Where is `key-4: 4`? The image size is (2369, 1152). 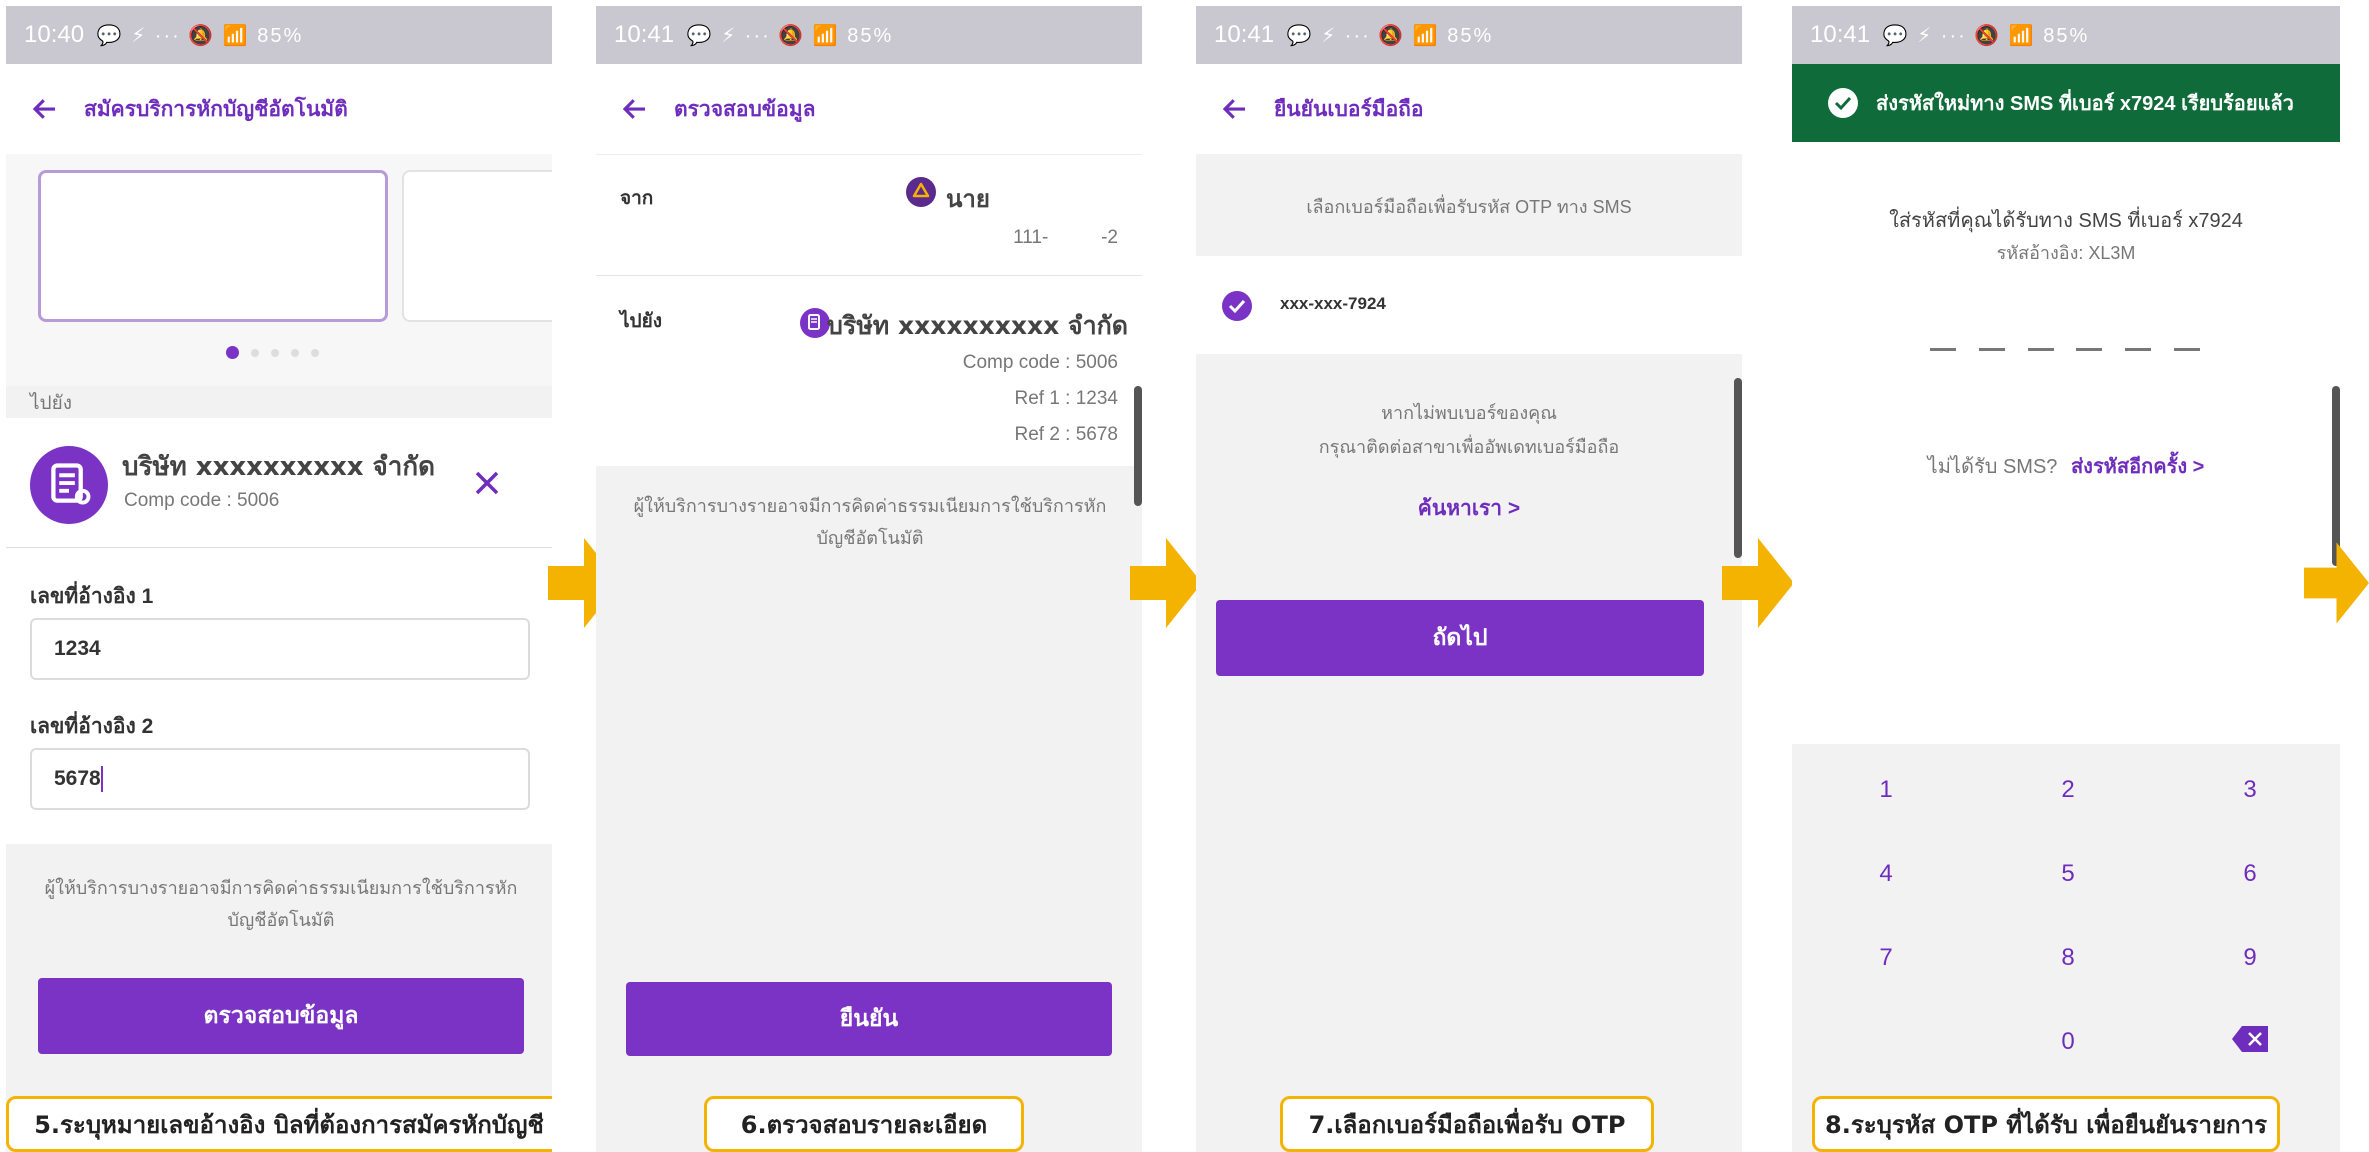 key-4: 4 is located at coordinates (1886, 874).